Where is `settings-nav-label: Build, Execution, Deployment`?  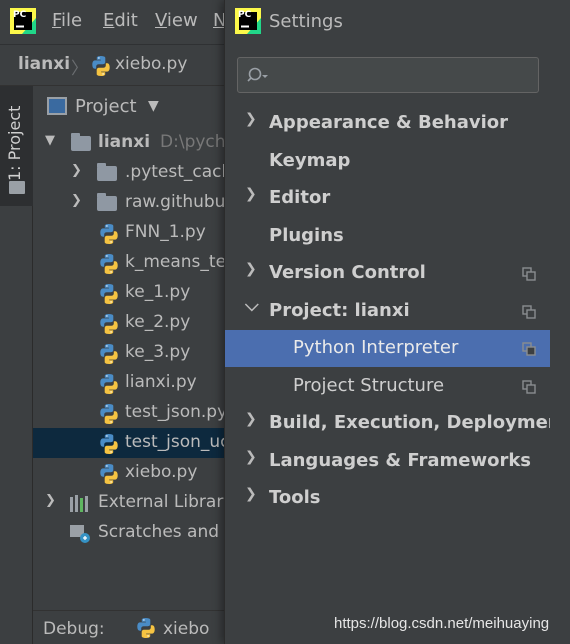
settings-nav-label: Build, Execution, Deployment is located at coordinates (419, 422).